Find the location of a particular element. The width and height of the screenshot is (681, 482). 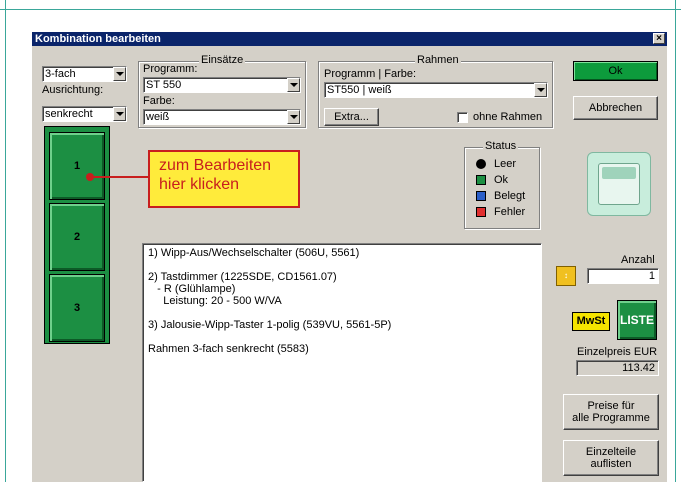

slot-2: 2 is located at coordinates (77, 237).